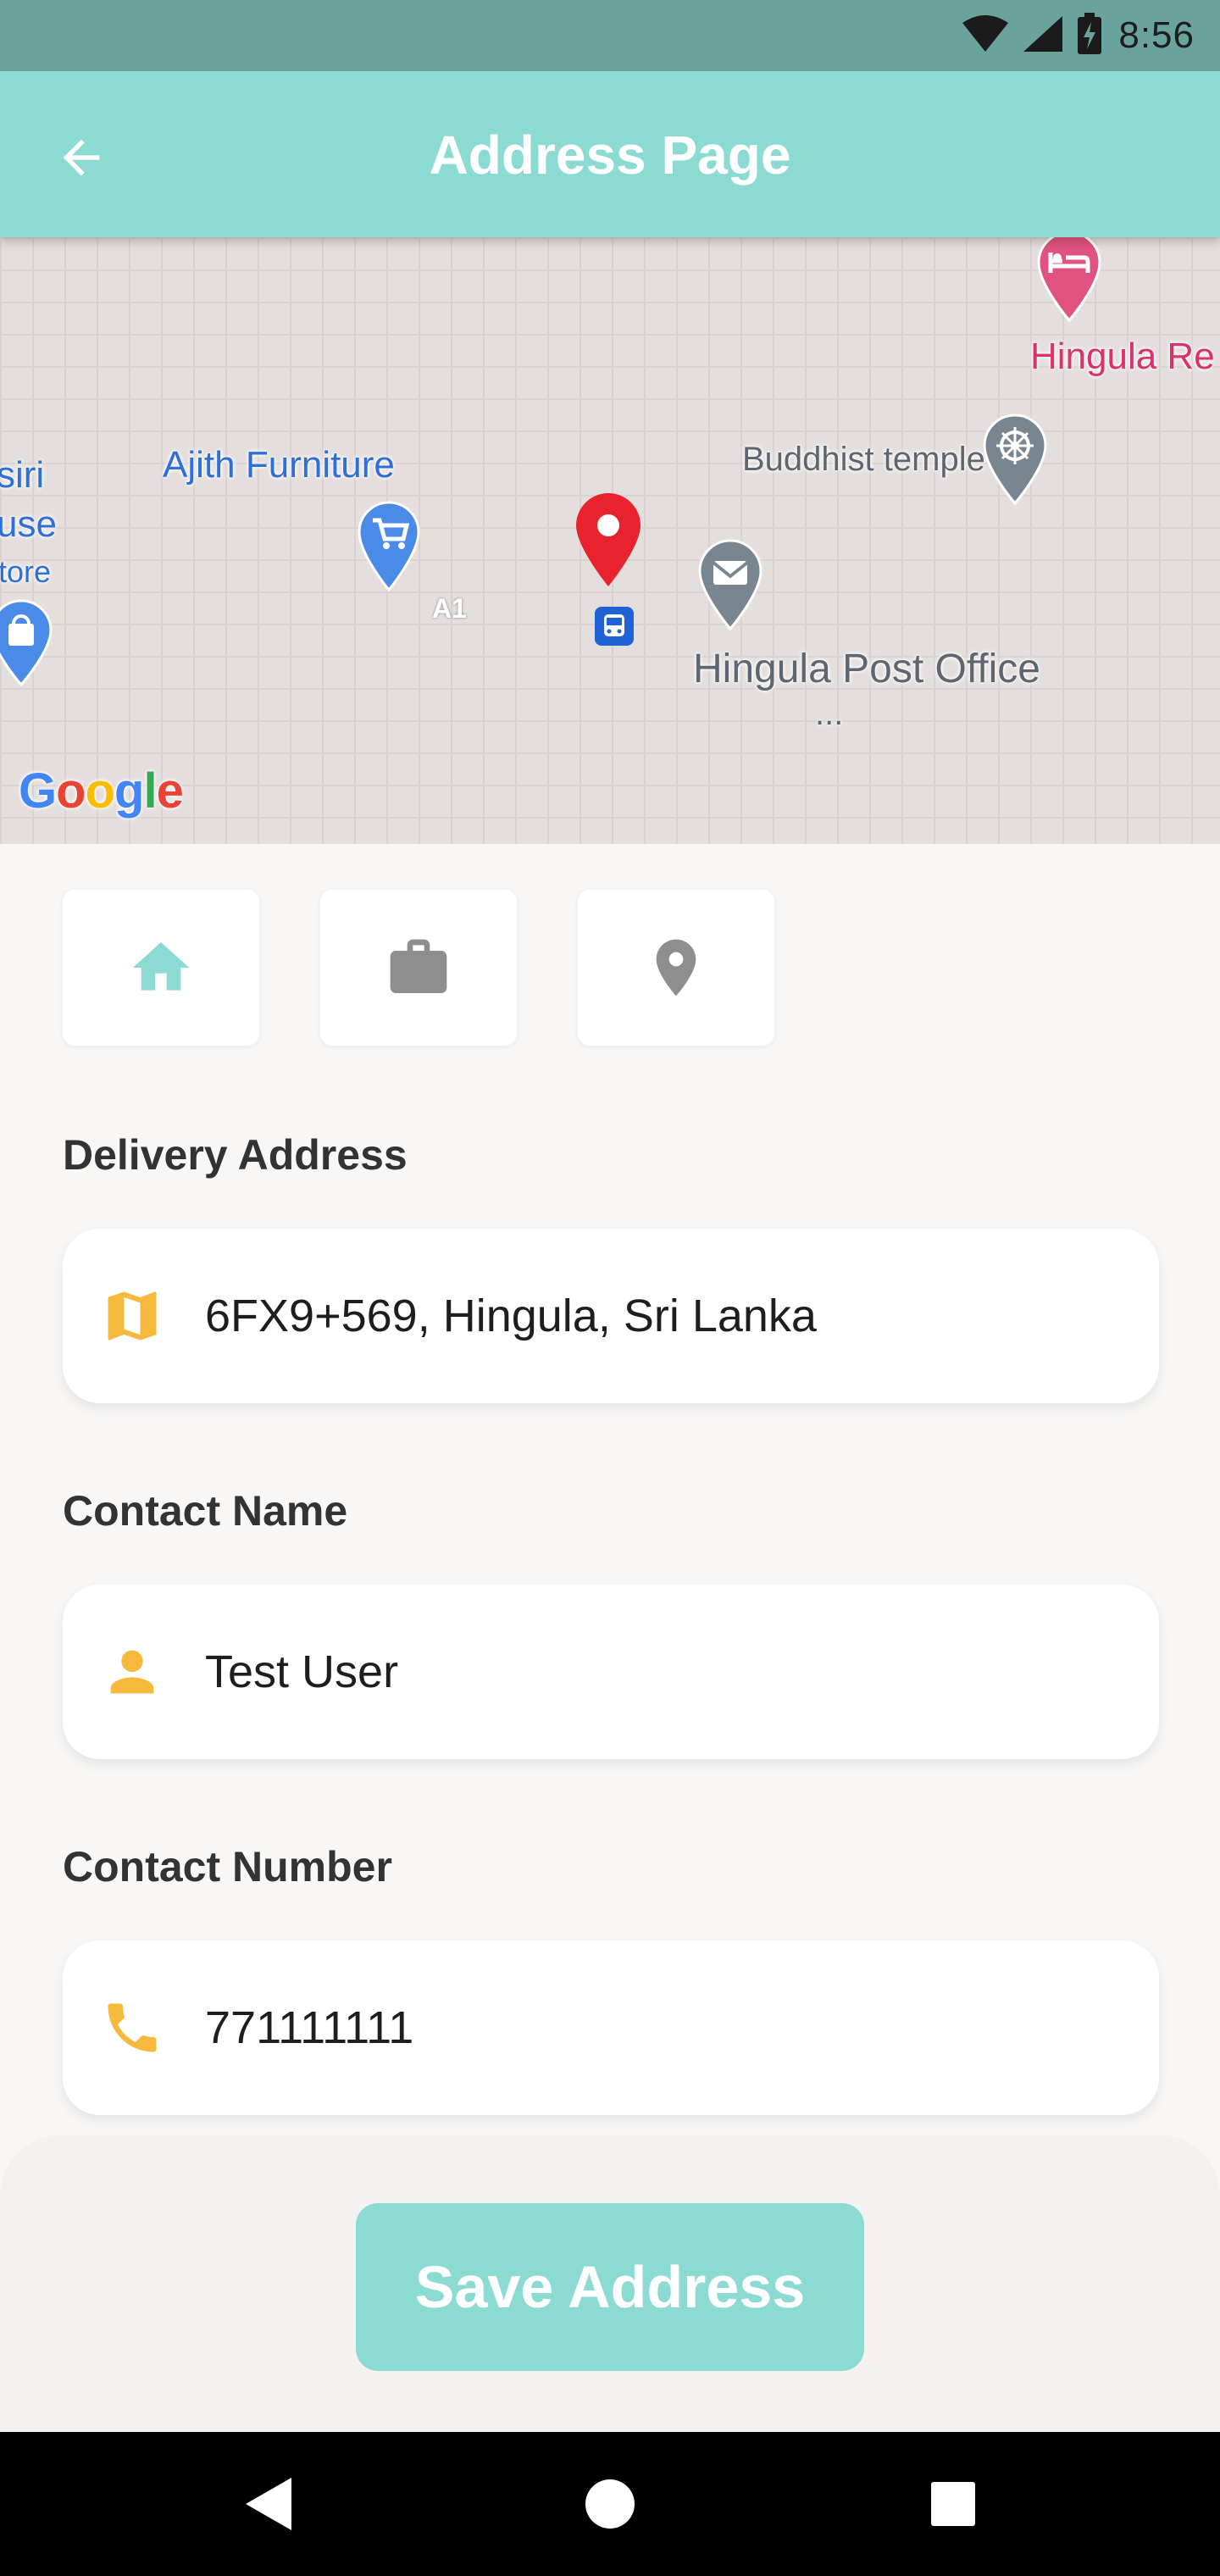 Image resolution: width=1220 pixels, height=2576 pixels. Describe the element at coordinates (1069, 281) in the screenshot. I see `hotel-pin-icon` at that location.